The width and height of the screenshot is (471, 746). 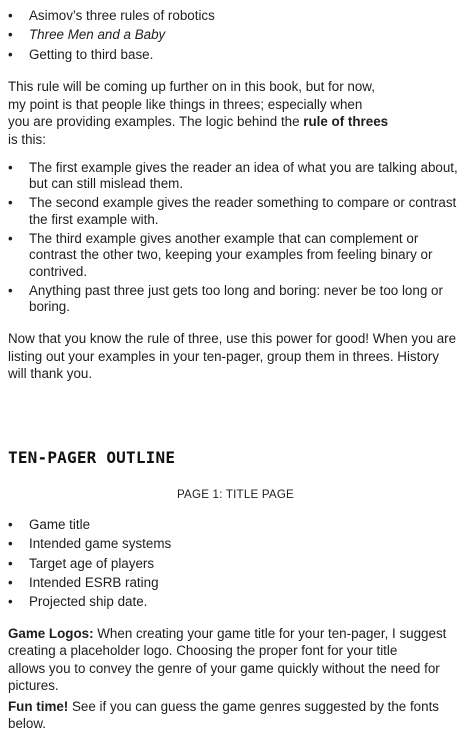 I want to click on conclusion-line: will thank you., so click(x=50, y=373).